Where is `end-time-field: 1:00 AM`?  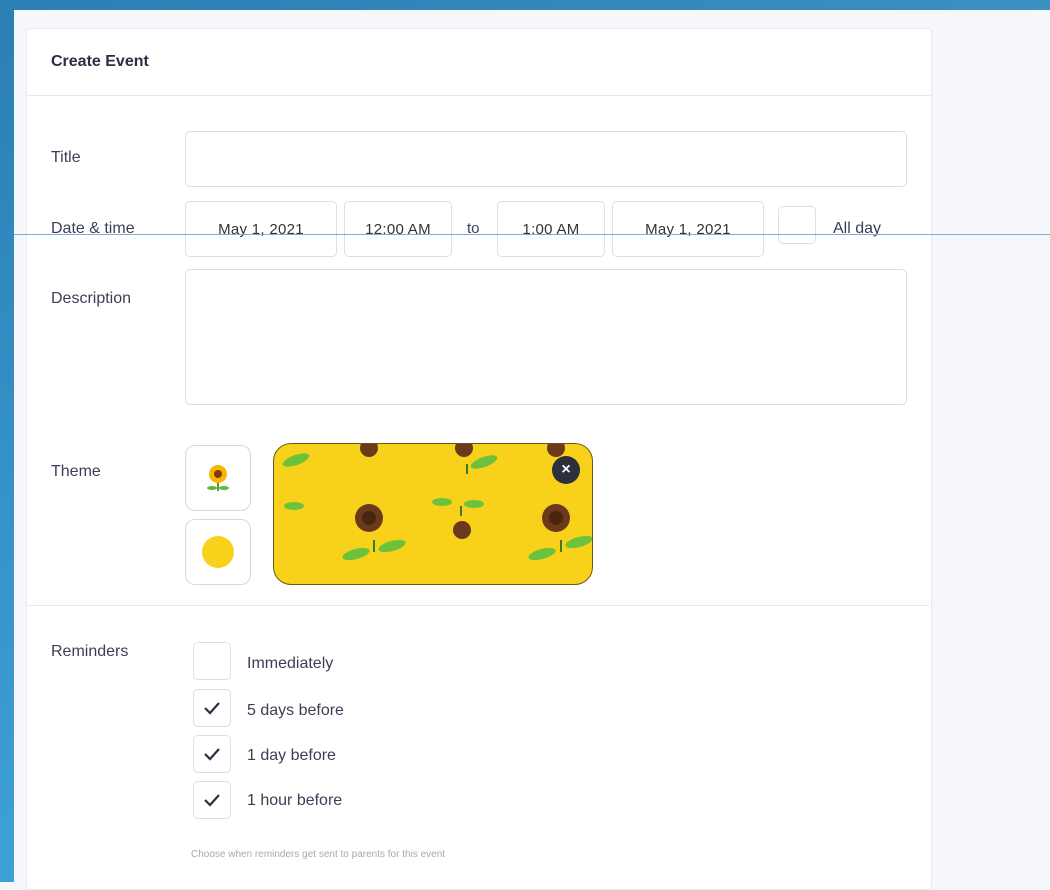
end-time-field: 1:00 AM is located at coordinates (551, 229).